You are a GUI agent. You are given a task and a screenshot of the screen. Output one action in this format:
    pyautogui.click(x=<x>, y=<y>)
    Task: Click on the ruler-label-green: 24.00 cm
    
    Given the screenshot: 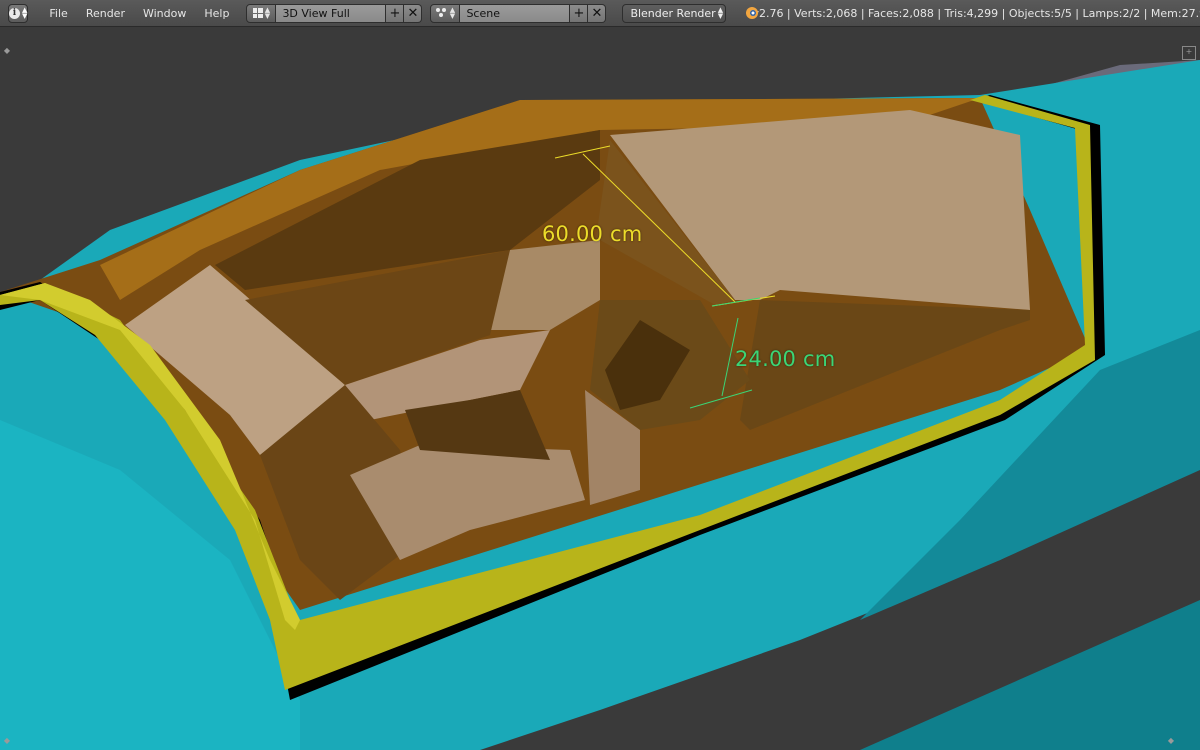 What is the action you would take?
    pyautogui.click(x=785, y=359)
    